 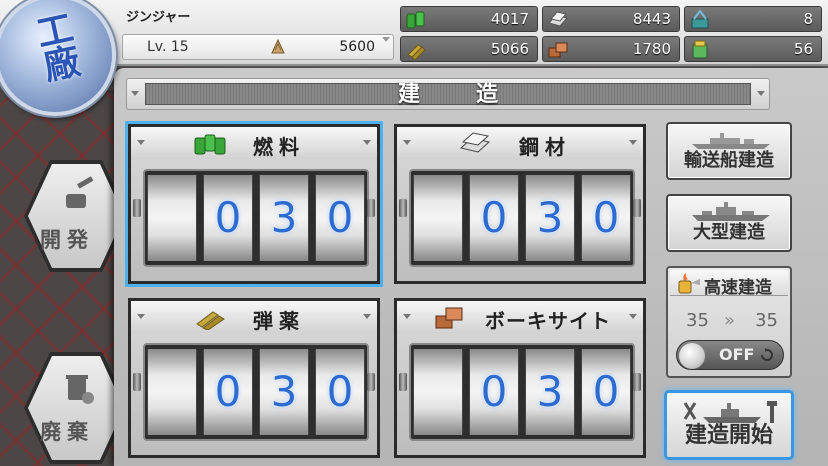 What do you see at coordinates (697, 320) in the screenshot?
I see `fast-build-from: 35` at bounding box center [697, 320].